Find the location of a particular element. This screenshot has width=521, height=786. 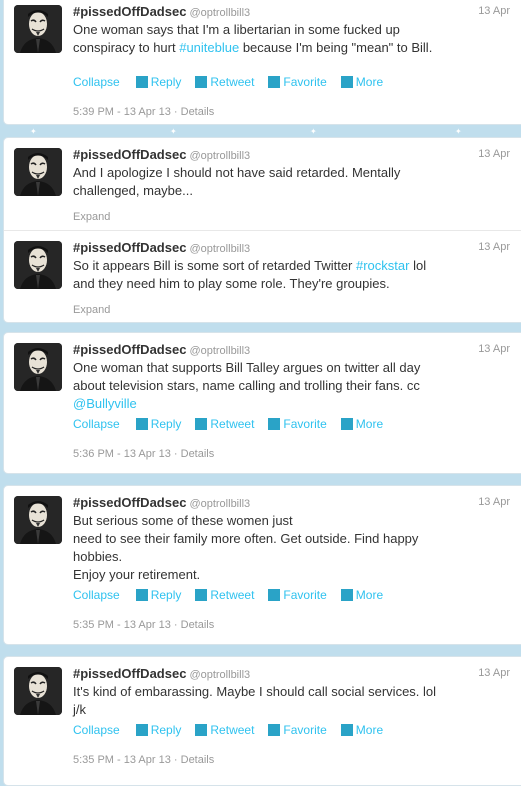

tweet-actions: Collapse Reply Retweet Favorite More is located at coordinates (235, 424).